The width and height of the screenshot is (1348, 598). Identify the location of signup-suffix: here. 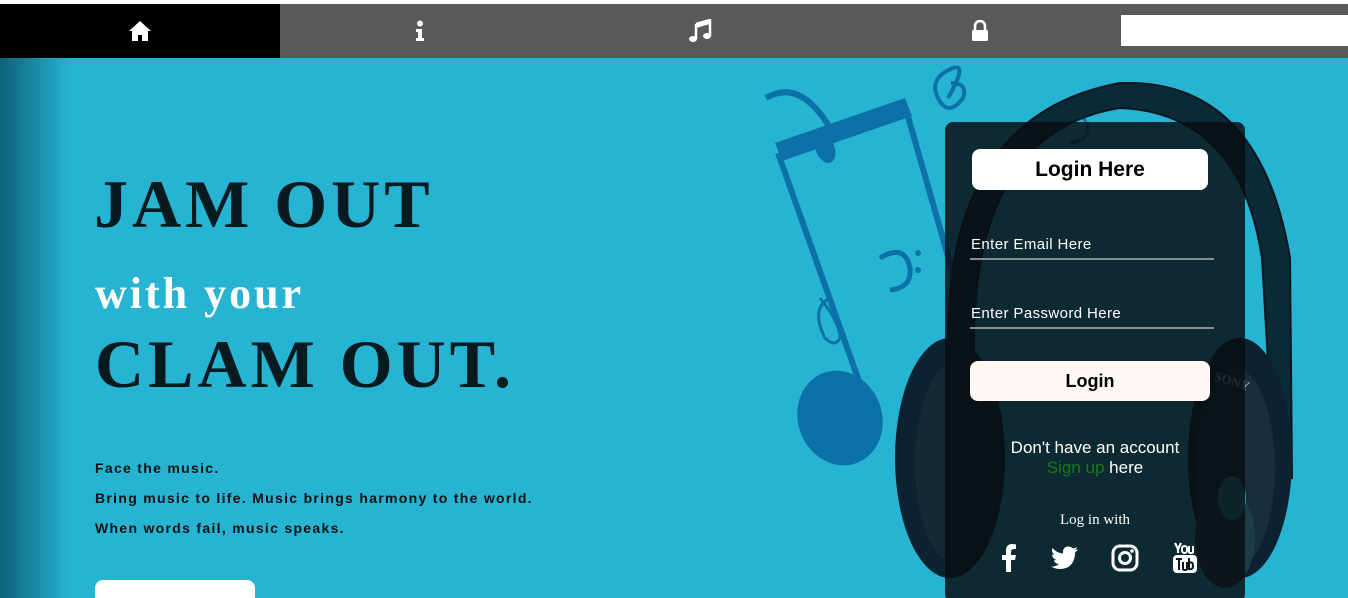
(1124, 467).